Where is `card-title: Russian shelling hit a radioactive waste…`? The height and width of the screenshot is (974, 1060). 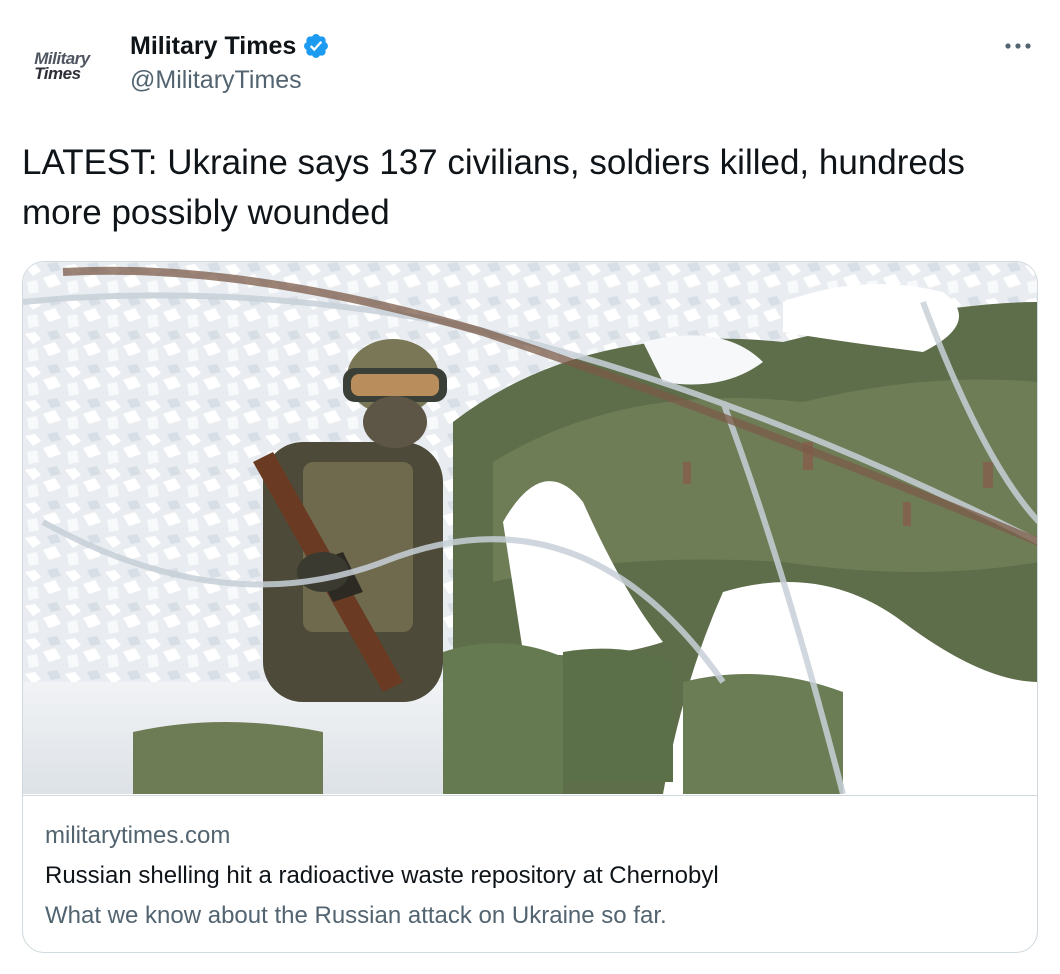
card-title: Russian shelling hit a radioactive waste… is located at coordinates (382, 875).